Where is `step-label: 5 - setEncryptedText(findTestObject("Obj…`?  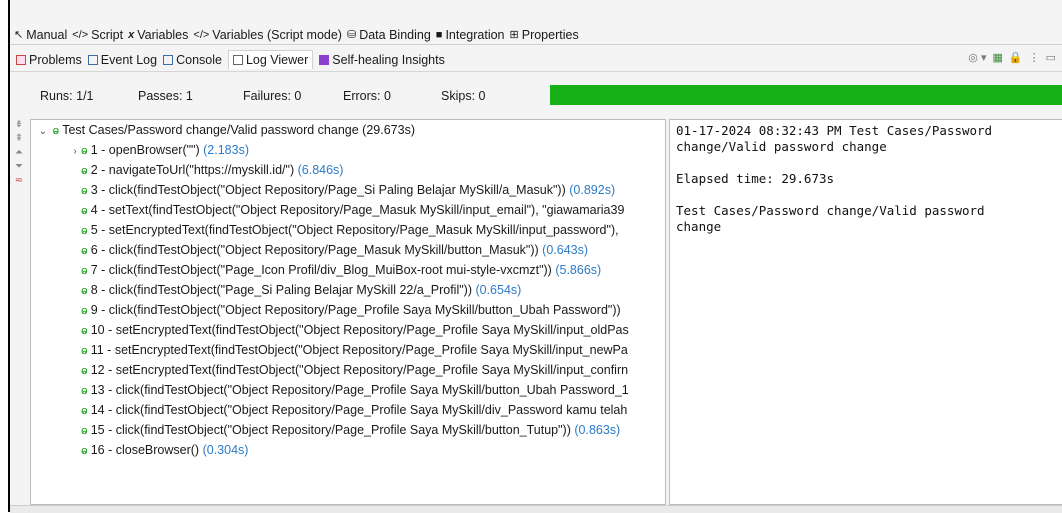
step-label: 5 - setEncryptedText(findTestObject("Obj… is located at coordinates (354, 230).